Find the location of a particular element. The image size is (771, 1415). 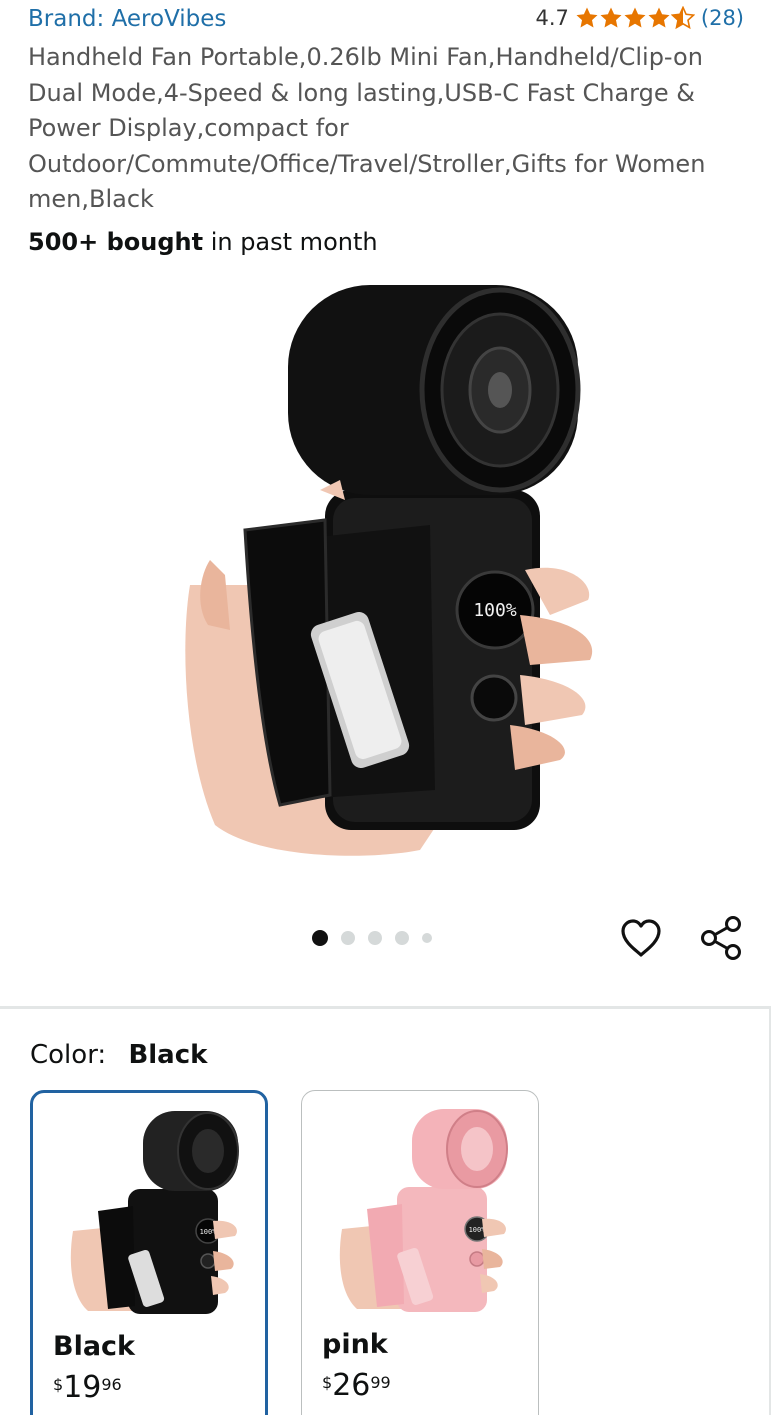

color-selector-label: Color: Black is located at coordinates (118, 1055).